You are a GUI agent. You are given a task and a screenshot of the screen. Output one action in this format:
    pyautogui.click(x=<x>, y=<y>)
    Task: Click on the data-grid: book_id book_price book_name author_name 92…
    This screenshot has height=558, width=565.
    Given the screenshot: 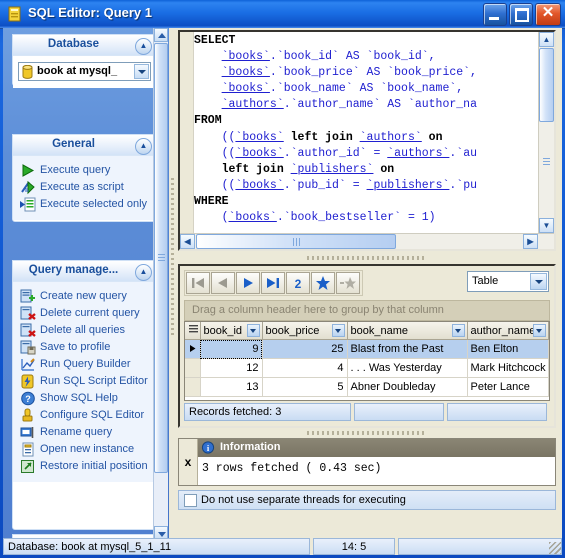 What is the action you would take?
    pyautogui.click(x=367, y=361)
    